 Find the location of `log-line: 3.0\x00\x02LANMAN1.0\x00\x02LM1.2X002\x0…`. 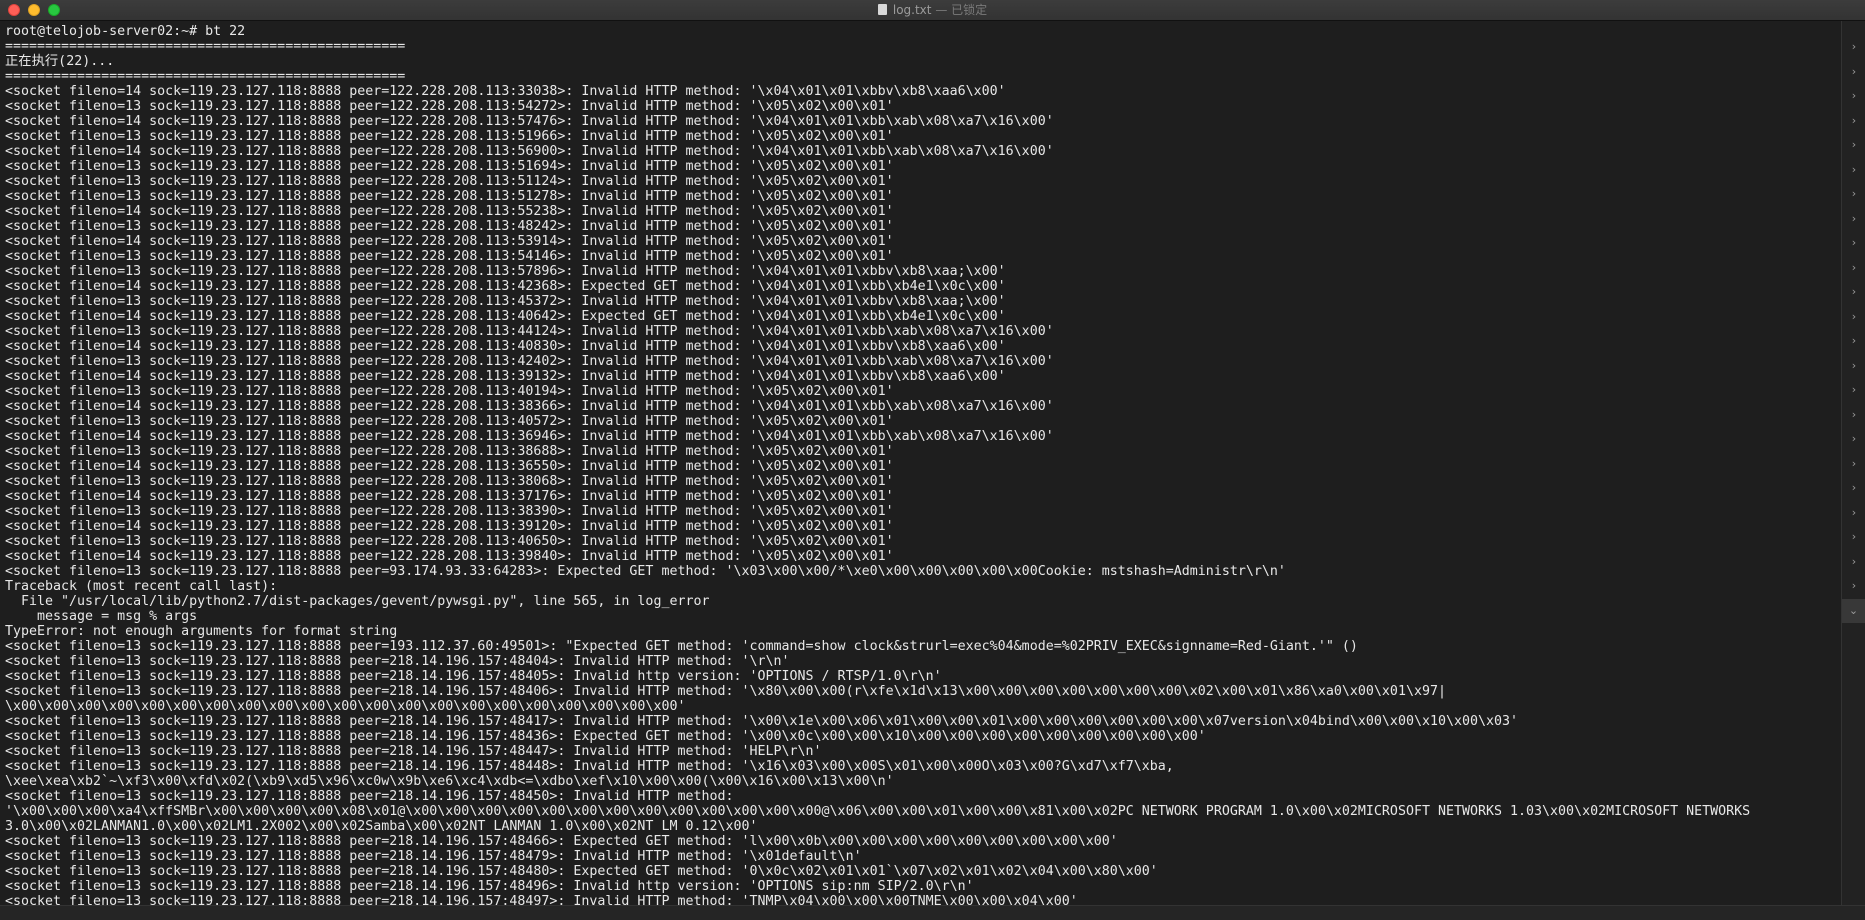

log-line: 3.0\x00\x02LANMAN1.0\x00\x02LM1.2X002\x0… is located at coordinates (381, 826).